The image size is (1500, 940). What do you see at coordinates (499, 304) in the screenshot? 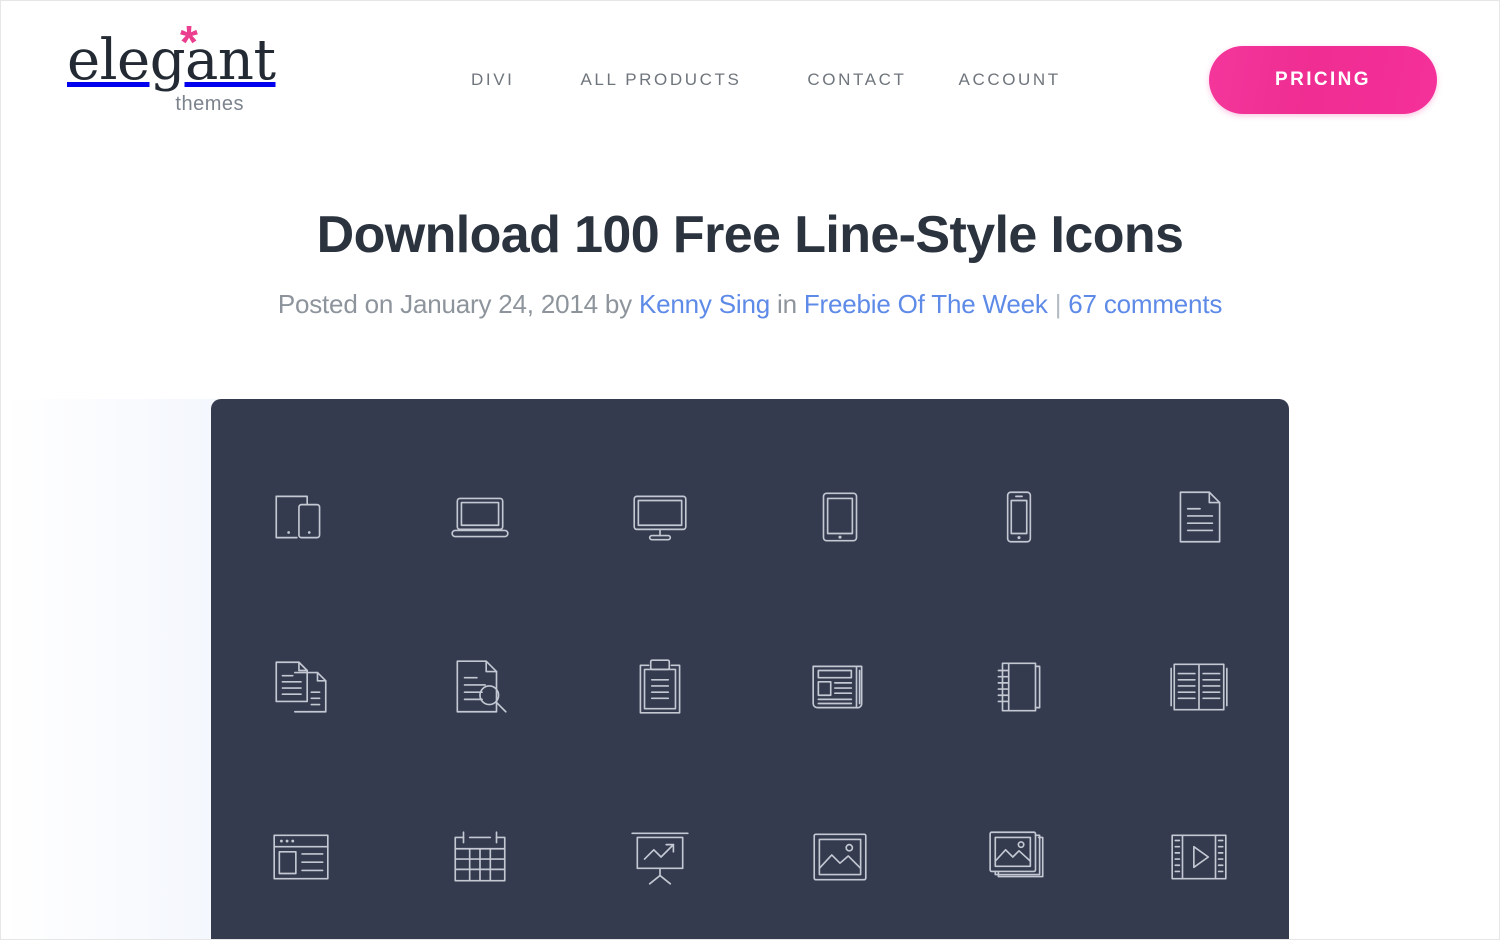
I see `post-date: January 24, 2014` at bounding box center [499, 304].